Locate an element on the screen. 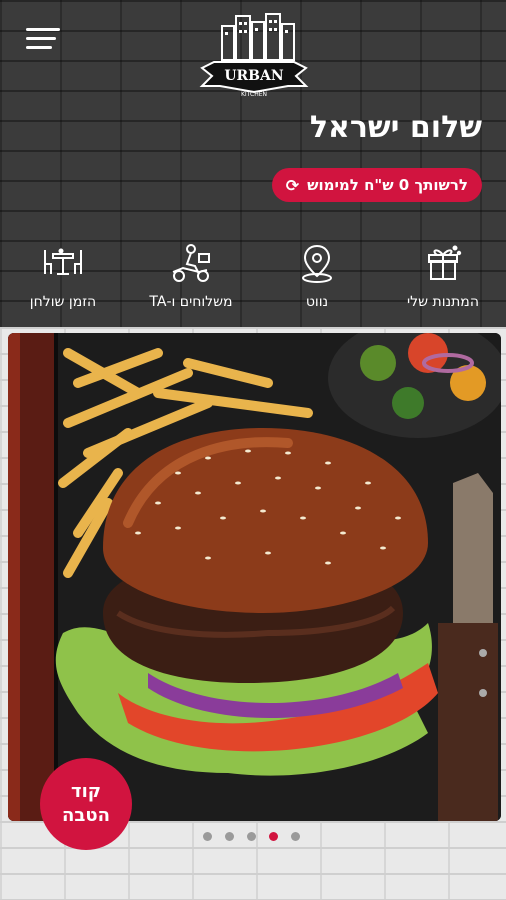 The image size is (506, 900). balance-label: לרשותך 0 ש"ח למימוש is located at coordinates (387, 185).